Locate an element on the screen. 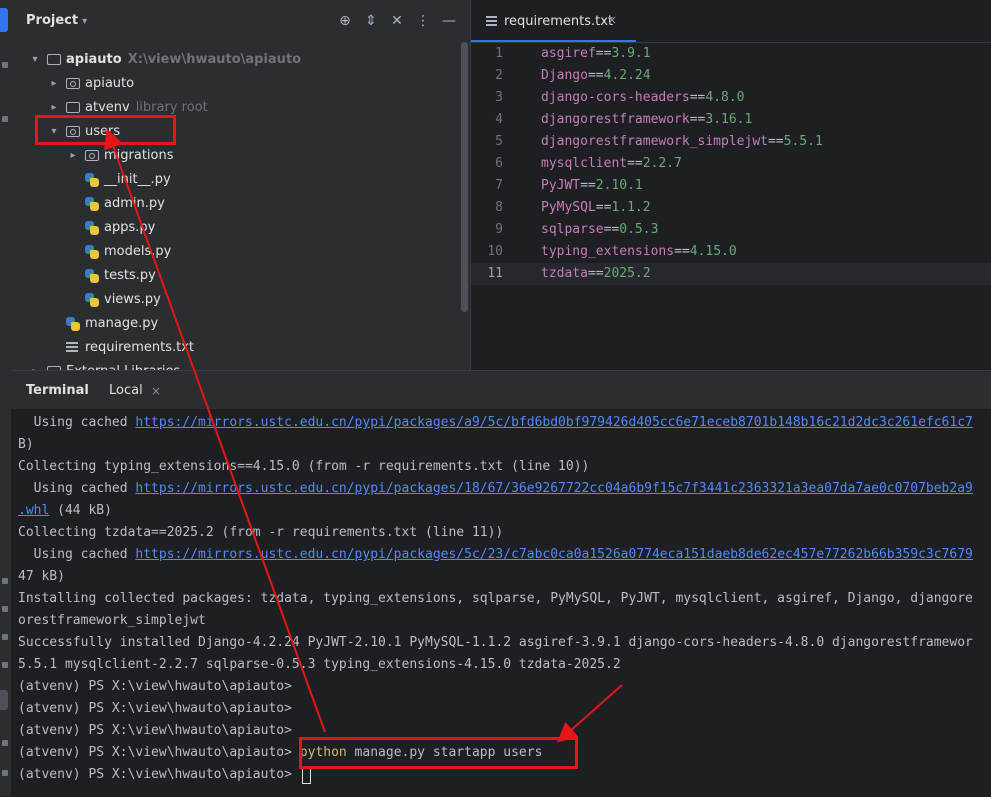 This screenshot has height=797, width=991. tree-item: manage.py is located at coordinates (236, 324).